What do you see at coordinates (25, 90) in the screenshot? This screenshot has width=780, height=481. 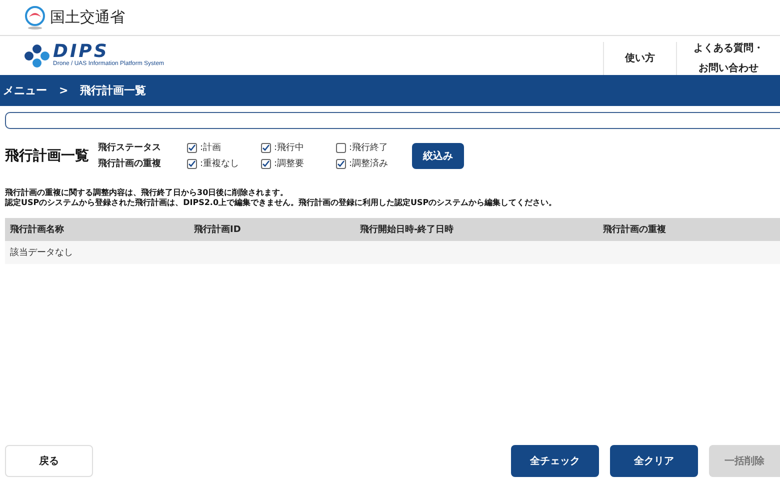 I see `breadcrumb-link: メニュー` at bounding box center [25, 90].